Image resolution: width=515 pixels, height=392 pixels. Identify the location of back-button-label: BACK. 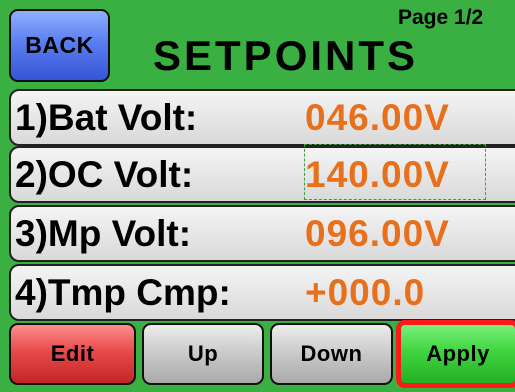
(59, 45).